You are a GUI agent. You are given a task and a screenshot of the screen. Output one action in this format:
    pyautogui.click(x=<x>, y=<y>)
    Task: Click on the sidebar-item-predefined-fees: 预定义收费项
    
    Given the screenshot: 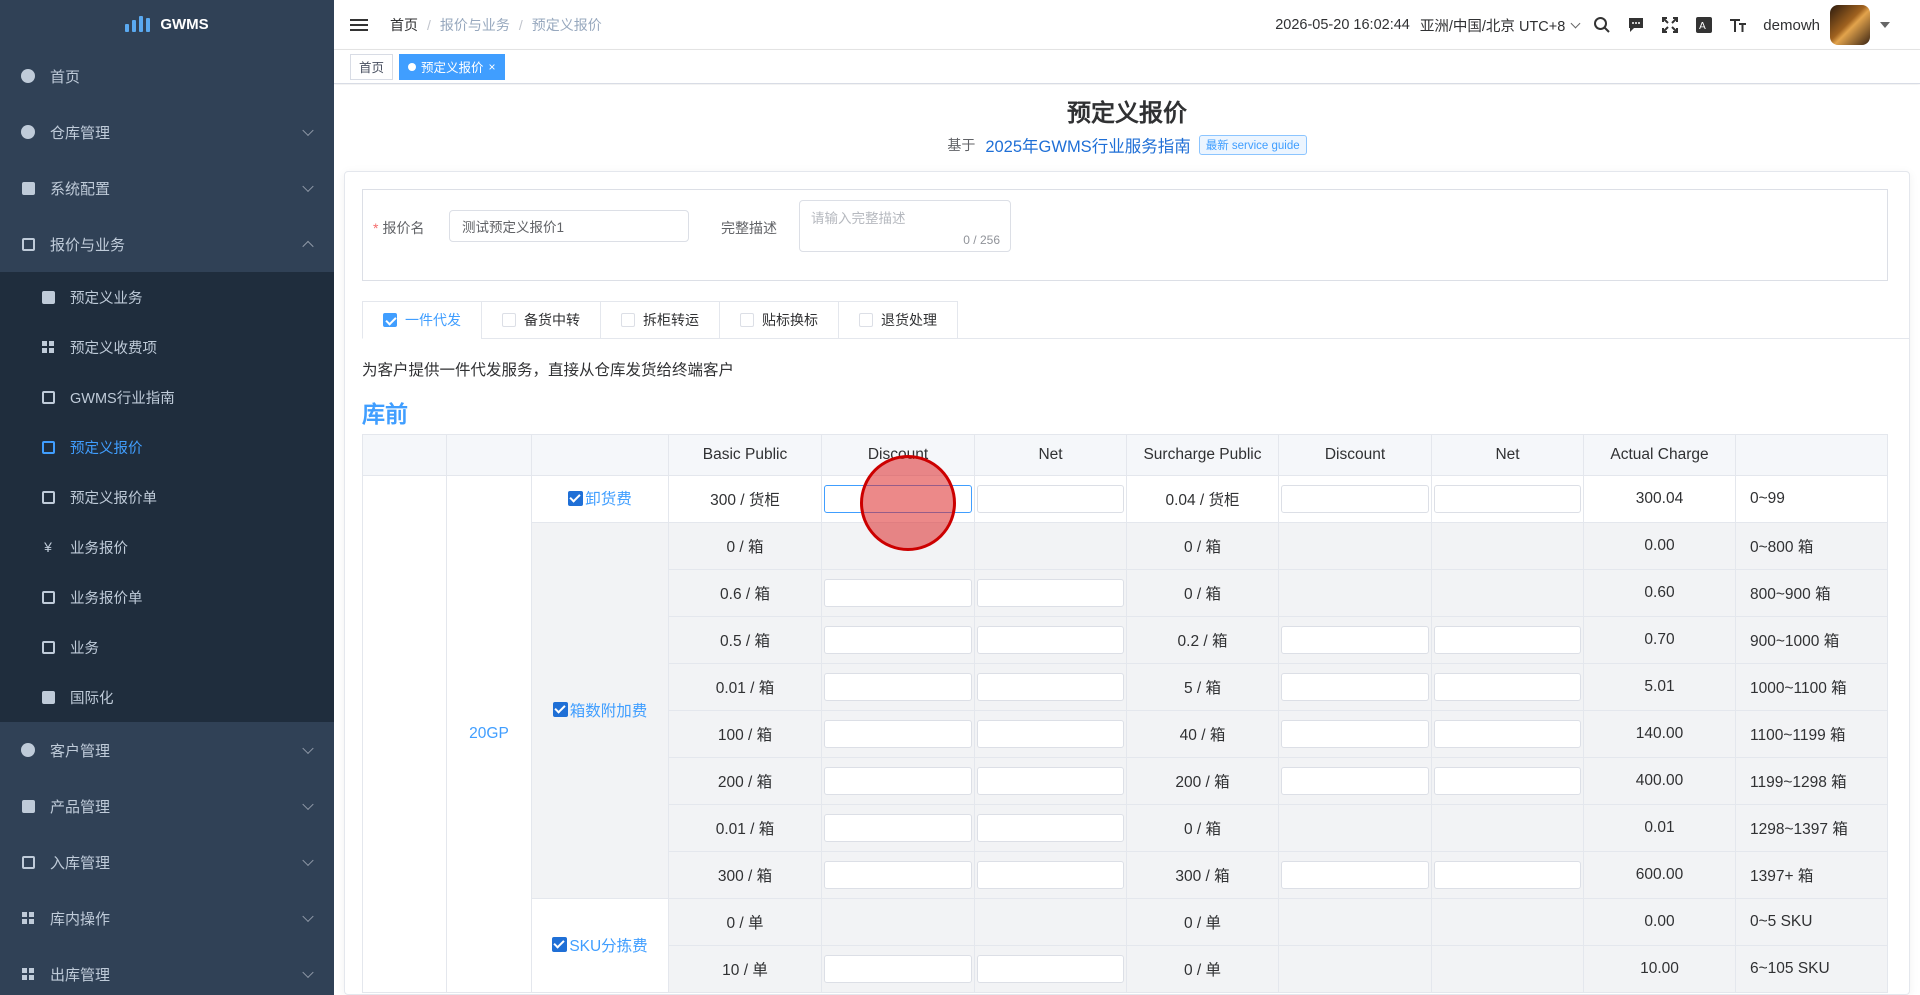 What is the action you would take?
    pyautogui.click(x=167, y=347)
    